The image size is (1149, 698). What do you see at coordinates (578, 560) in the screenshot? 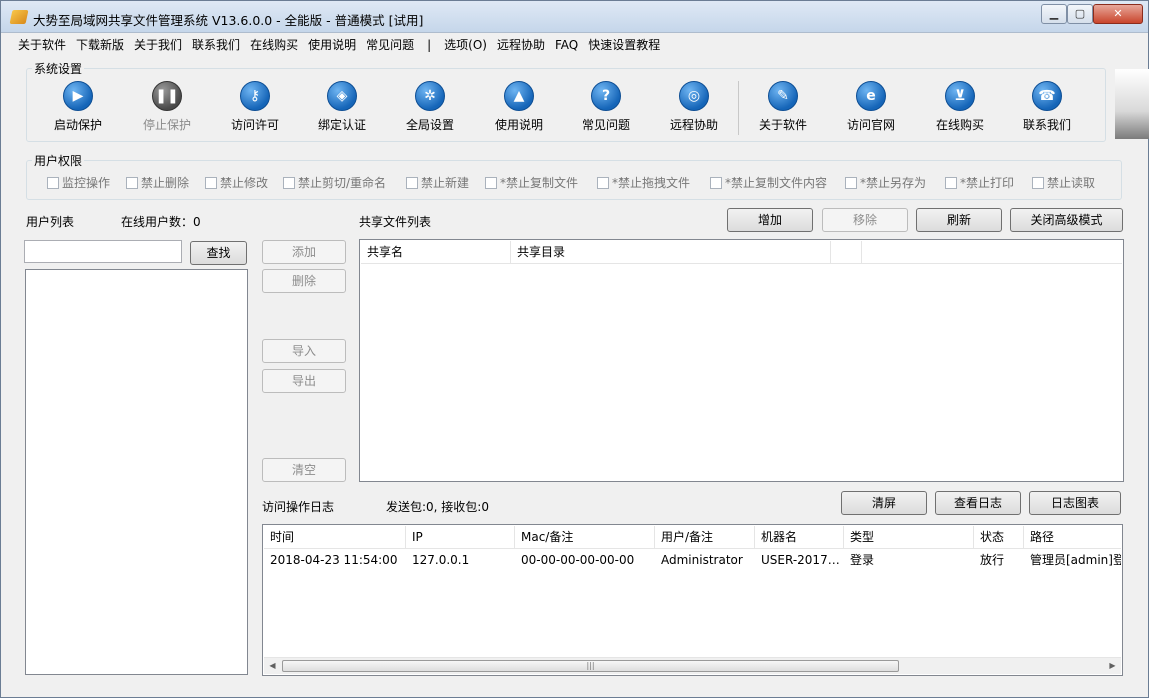
I see `cell-mac: 00-00-00-00-00-00` at bounding box center [578, 560].